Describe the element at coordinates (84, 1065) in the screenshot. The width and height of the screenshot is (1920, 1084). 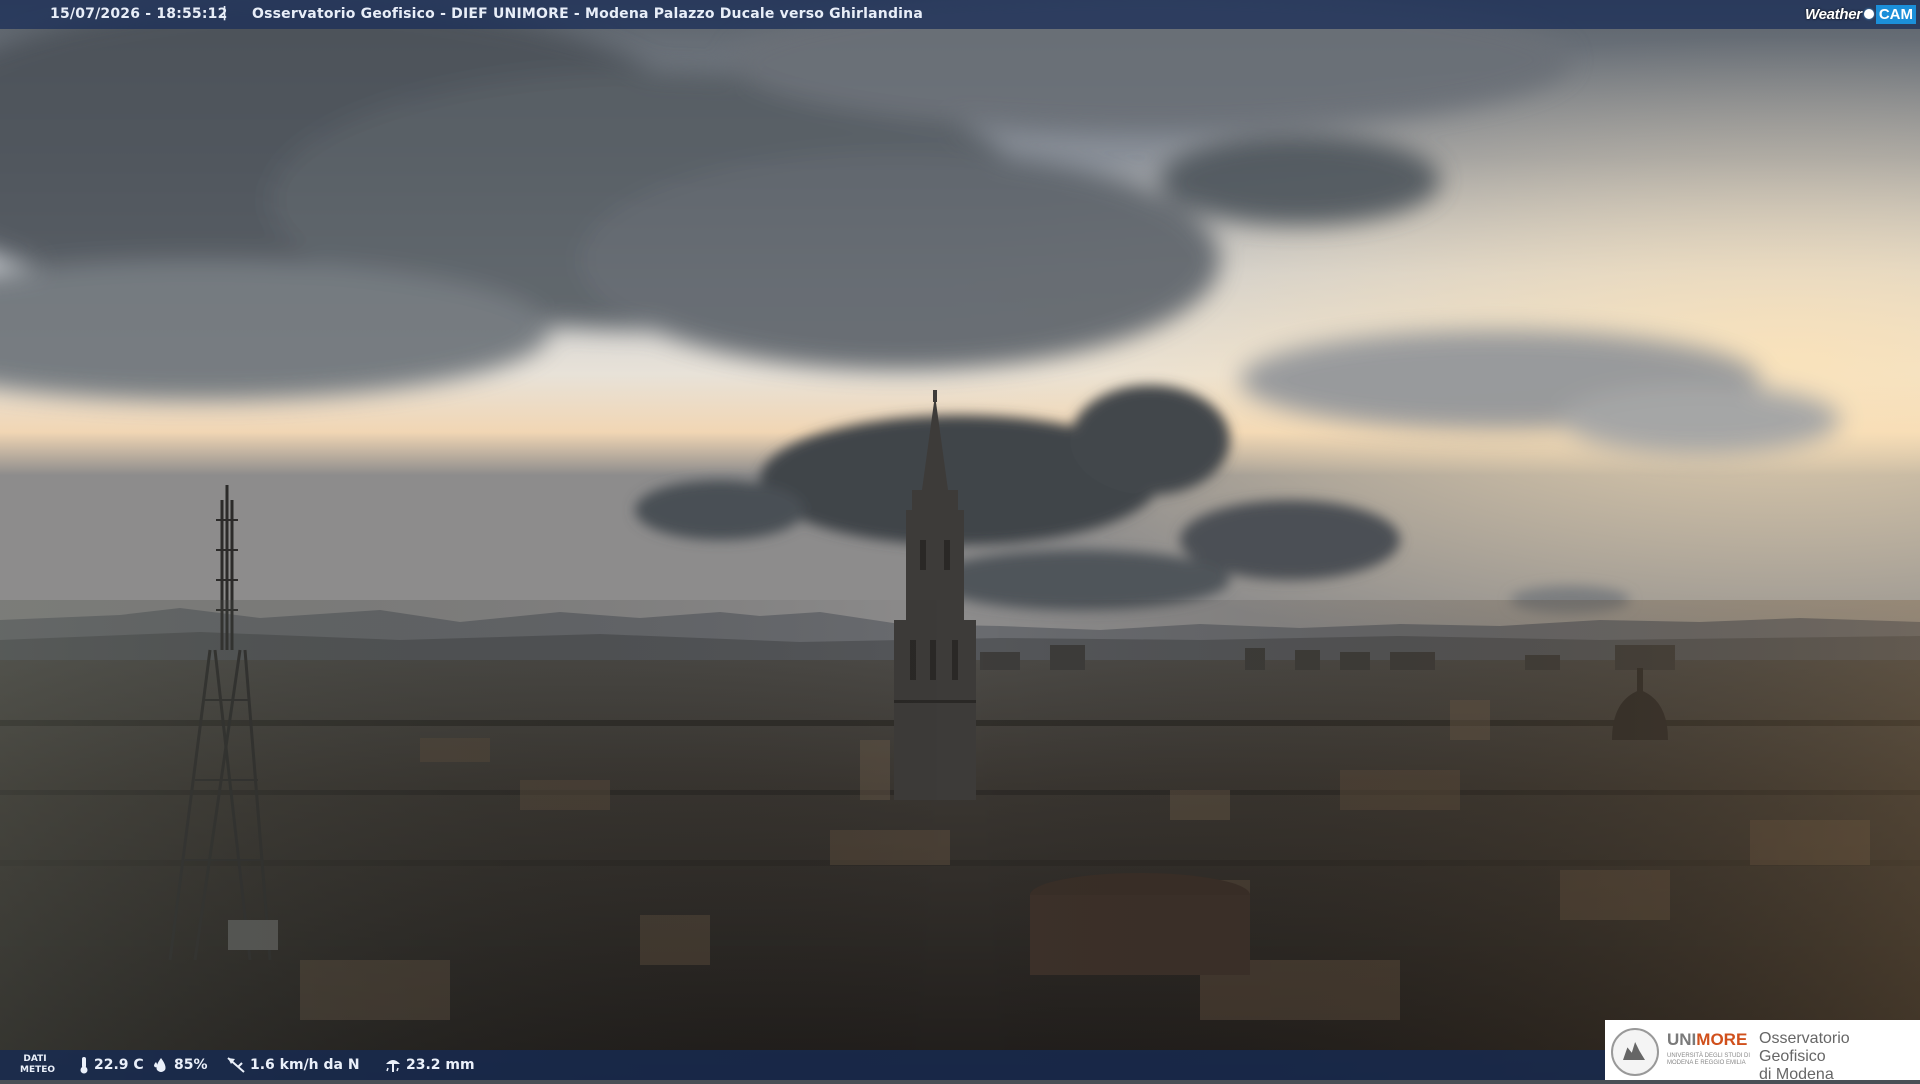
I see `thermometer-icon` at that location.